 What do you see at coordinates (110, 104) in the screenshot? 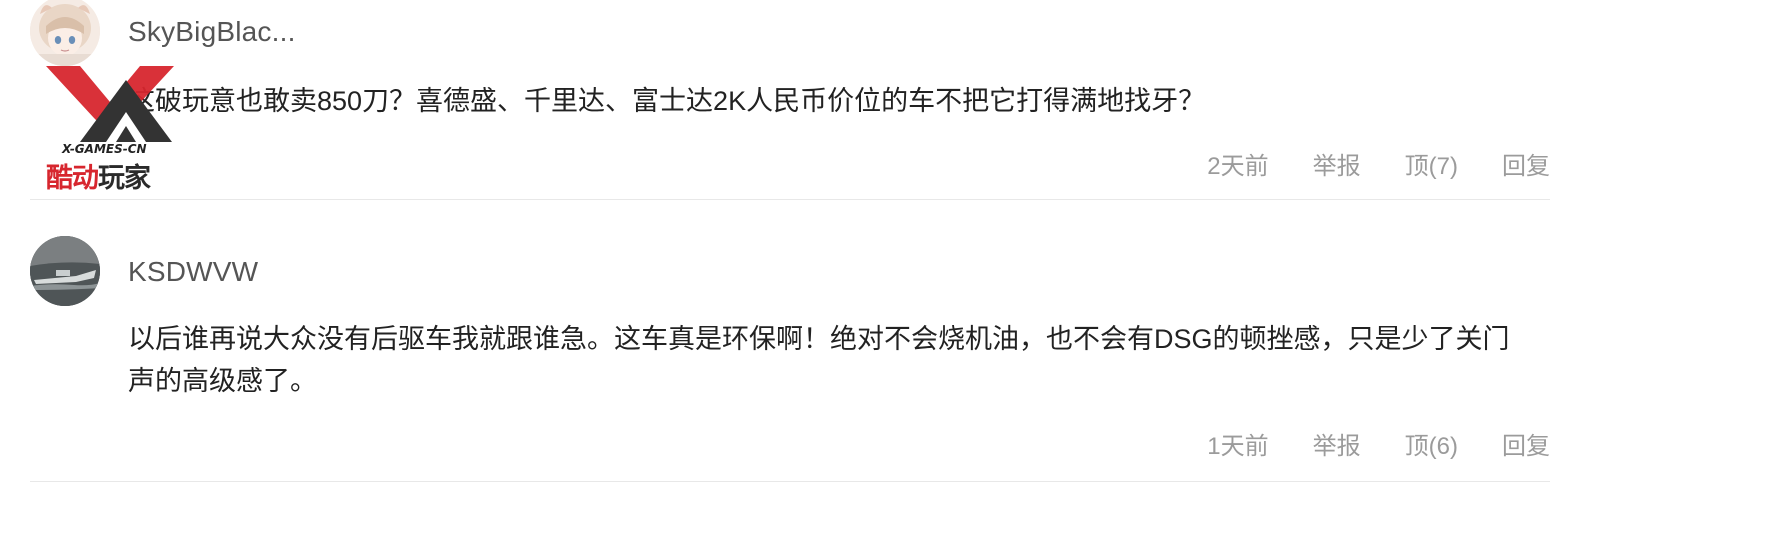
I see `x-games-logo-icon` at bounding box center [110, 104].